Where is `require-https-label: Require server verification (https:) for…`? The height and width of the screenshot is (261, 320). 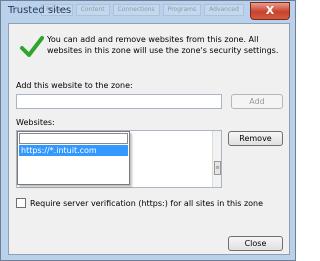
require-https-label: Require server verification (https:) for… is located at coordinates (147, 203).